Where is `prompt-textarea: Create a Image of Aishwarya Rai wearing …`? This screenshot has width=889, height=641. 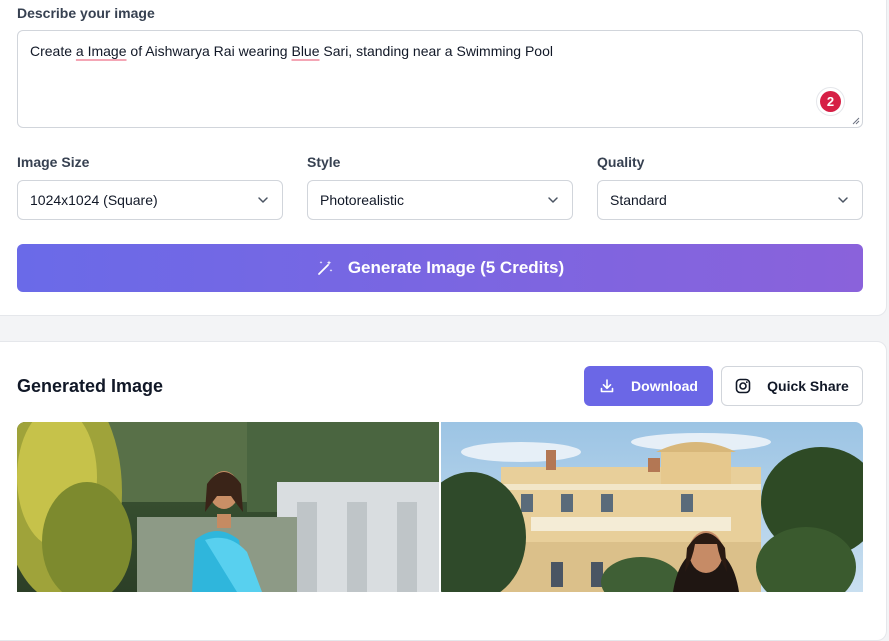
prompt-textarea: Create a Image of Aishwarya Rai wearing … is located at coordinates (440, 79).